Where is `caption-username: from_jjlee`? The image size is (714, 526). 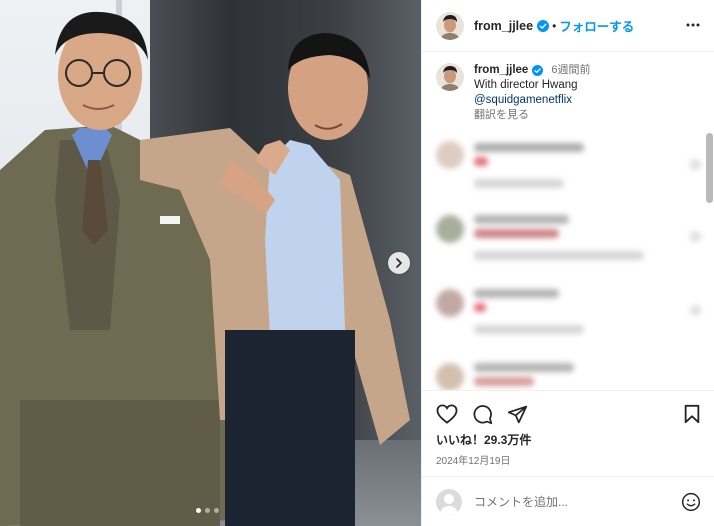 caption-username: from_jjlee is located at coordinates (501, 70).